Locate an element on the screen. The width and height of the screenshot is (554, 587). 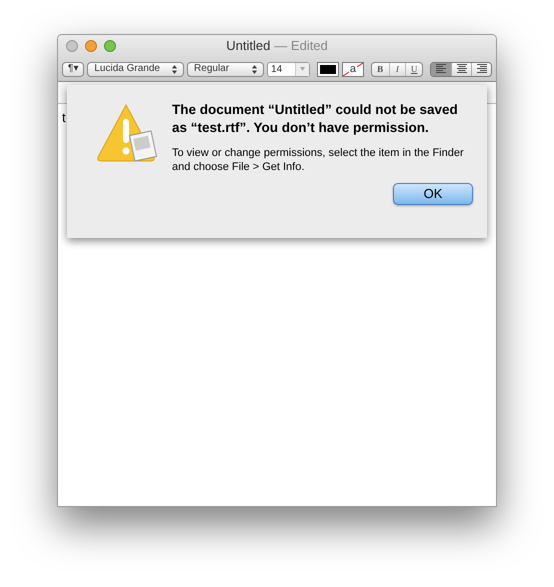
text-style-button: I is located at coordinates (397, 69).